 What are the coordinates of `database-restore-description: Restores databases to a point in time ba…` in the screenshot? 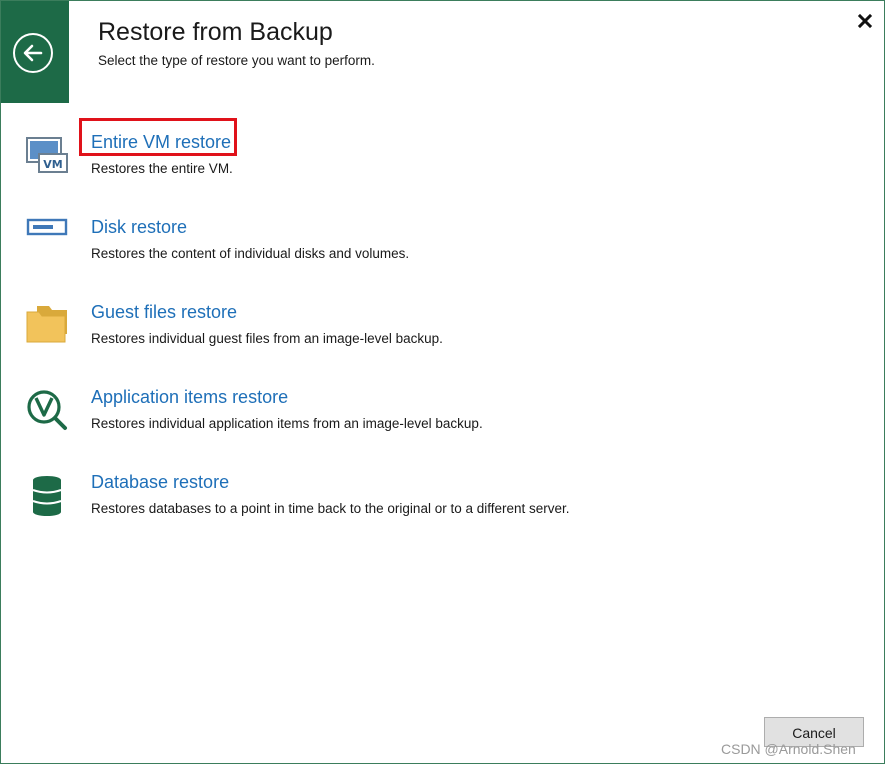 It's located at (330, 508).